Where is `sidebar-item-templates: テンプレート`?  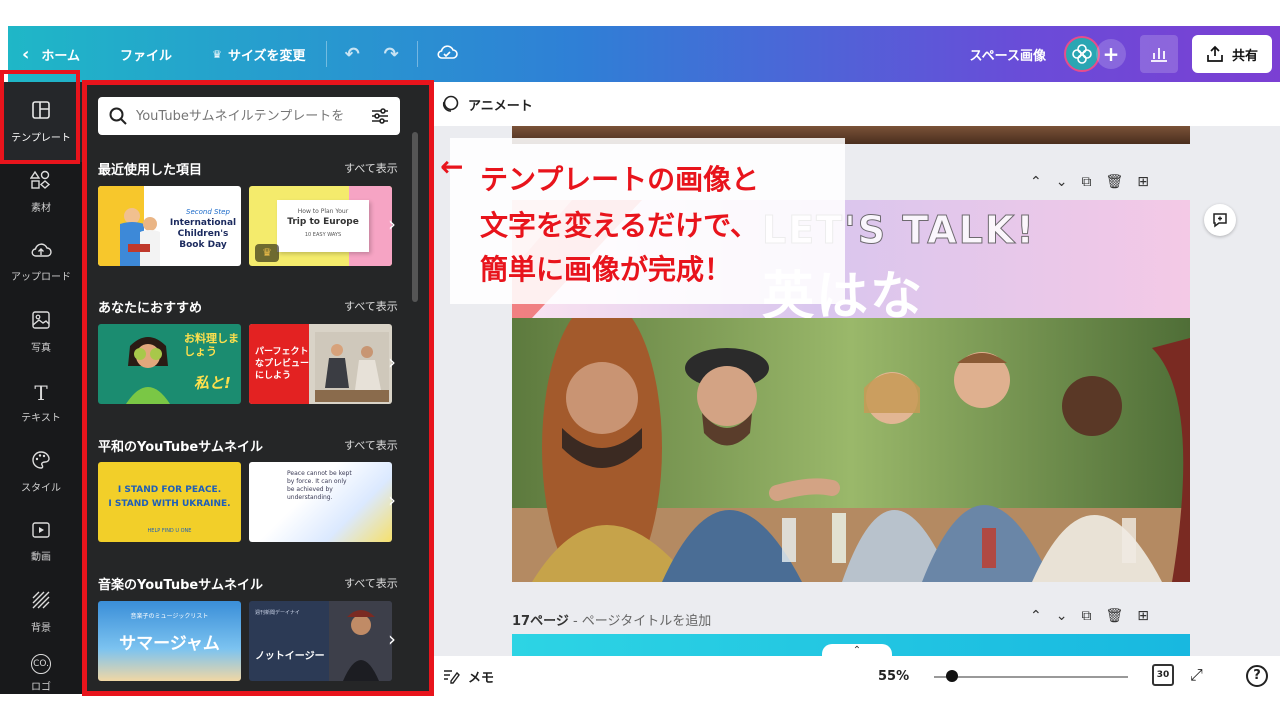 sidebar-item-templates: テンプレート is located at coordinates (41, 122).